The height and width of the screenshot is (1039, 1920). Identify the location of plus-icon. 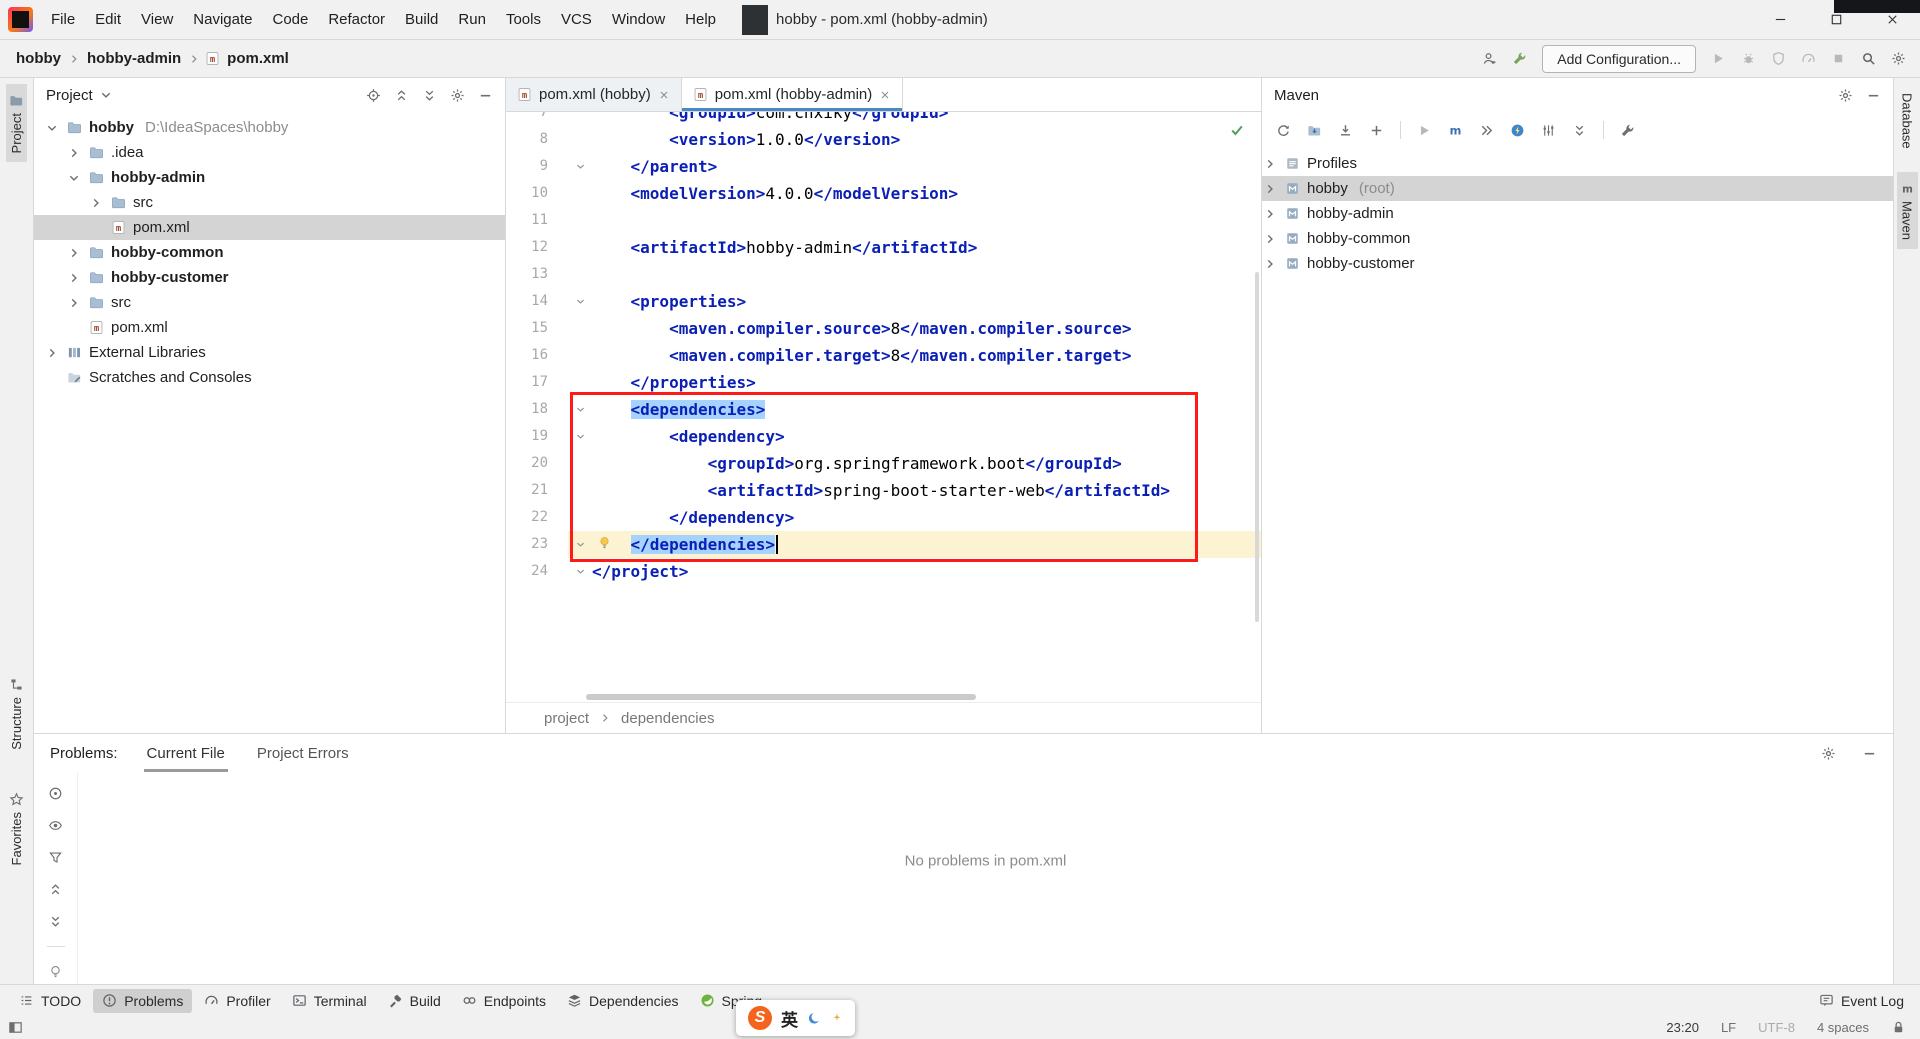
(1376, 130).